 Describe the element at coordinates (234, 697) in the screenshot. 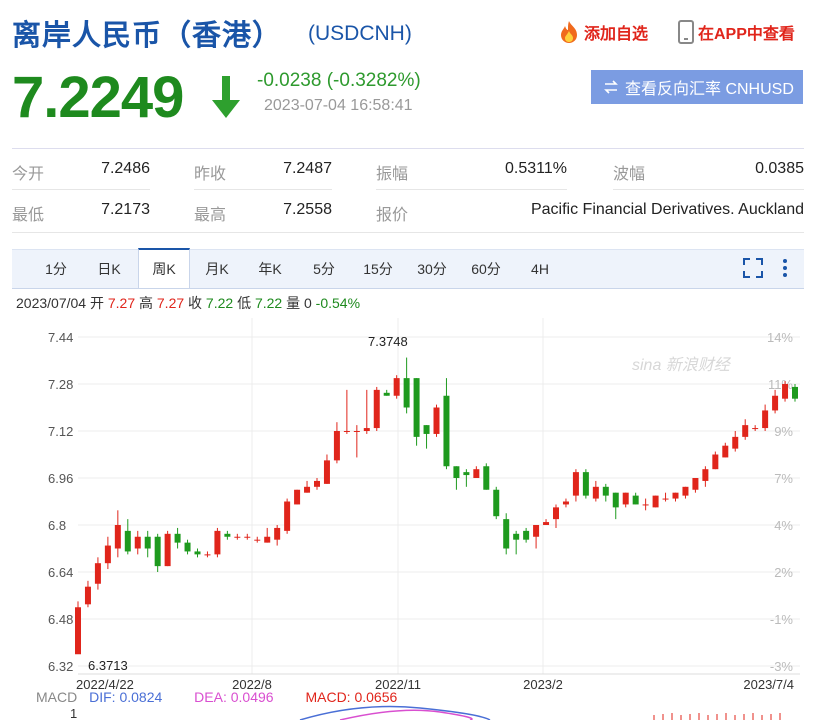

I see `macd-dea: DEA: 0.0496` at that location.